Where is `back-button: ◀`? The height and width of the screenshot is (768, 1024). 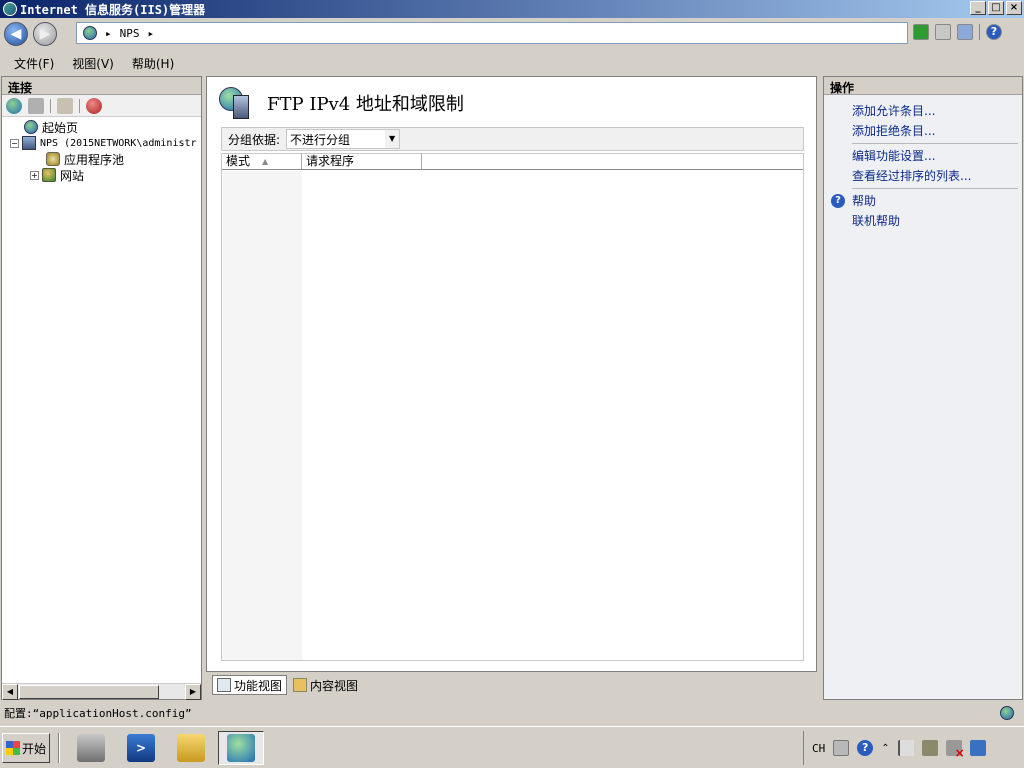 back-button: ◀ is located at coordinates (16, 34).